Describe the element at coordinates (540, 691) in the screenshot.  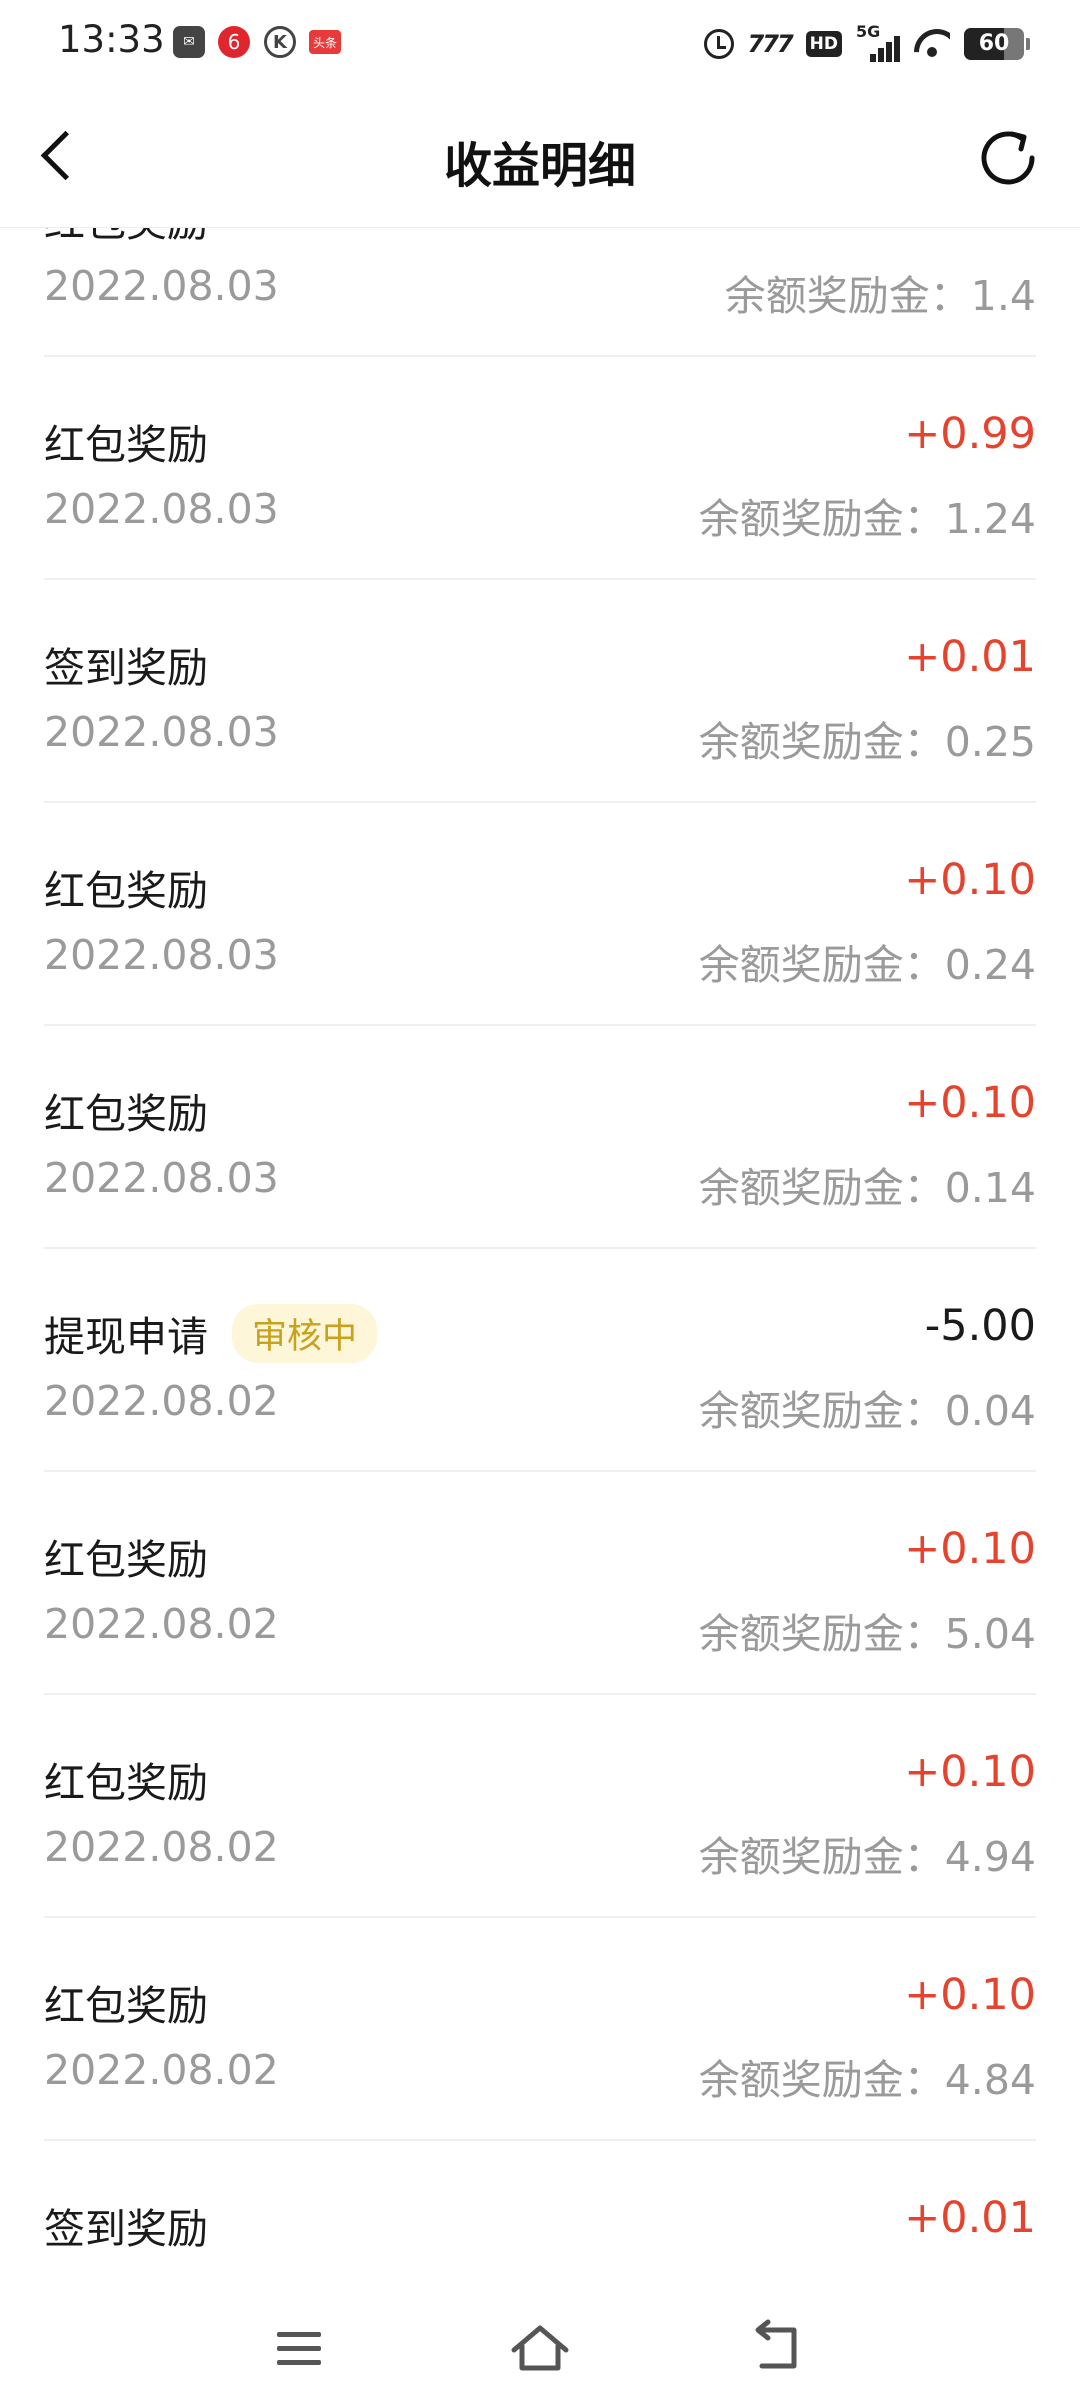
I see `list-item: 签到奖励 +0.01 2022.08.03 余额奖励金：0.25` at that location.